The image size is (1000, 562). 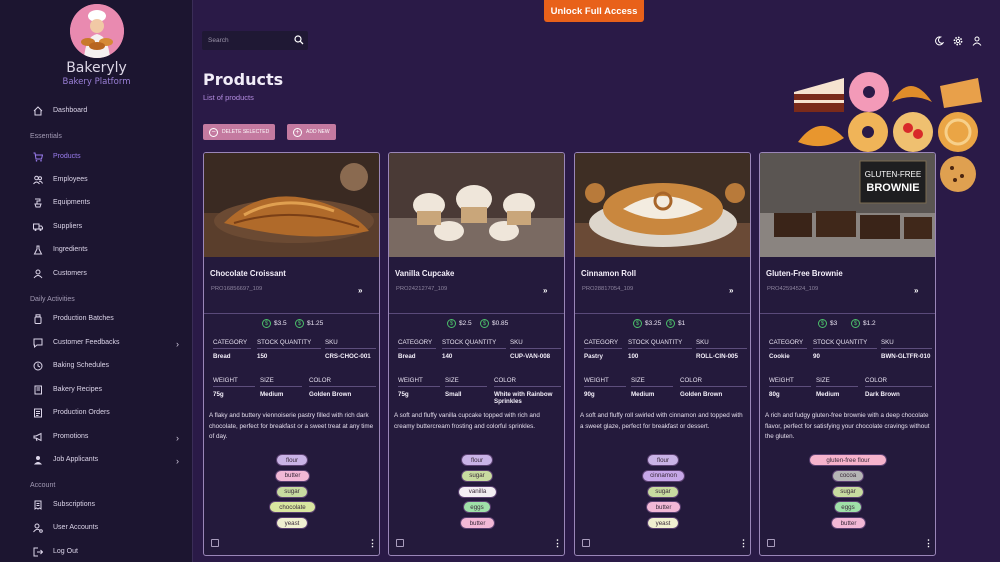 I want to click on nav-products: Products, so click(x=96, y=157).